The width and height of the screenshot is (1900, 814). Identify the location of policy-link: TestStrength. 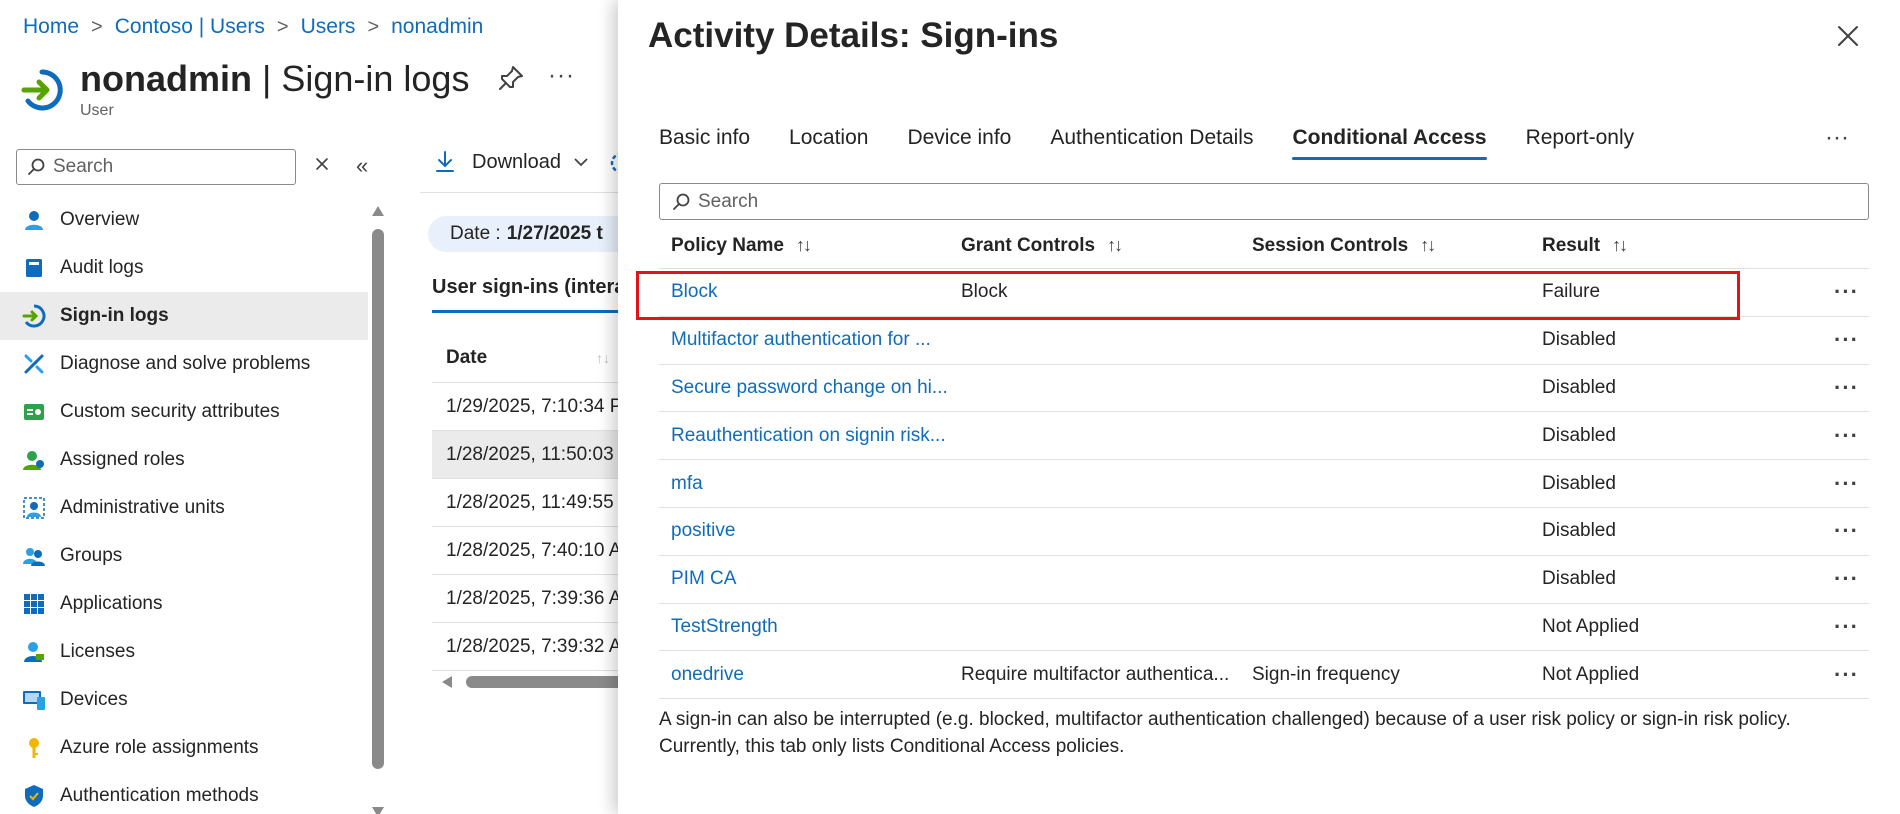
(724, 626).